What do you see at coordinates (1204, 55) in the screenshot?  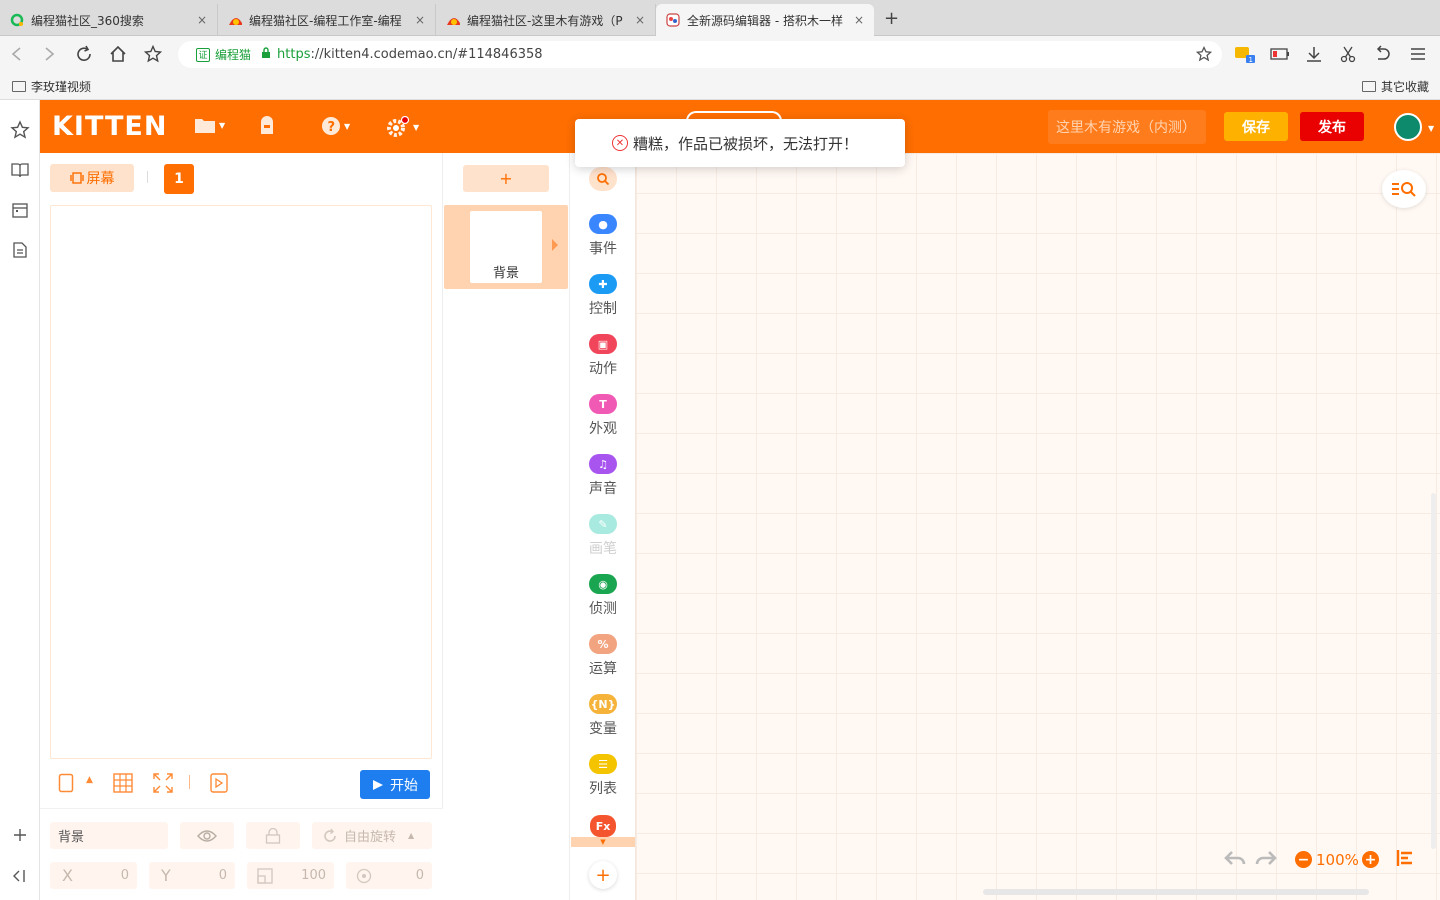 I see `favorite-star-icon` at bounding box center [1204, 55].